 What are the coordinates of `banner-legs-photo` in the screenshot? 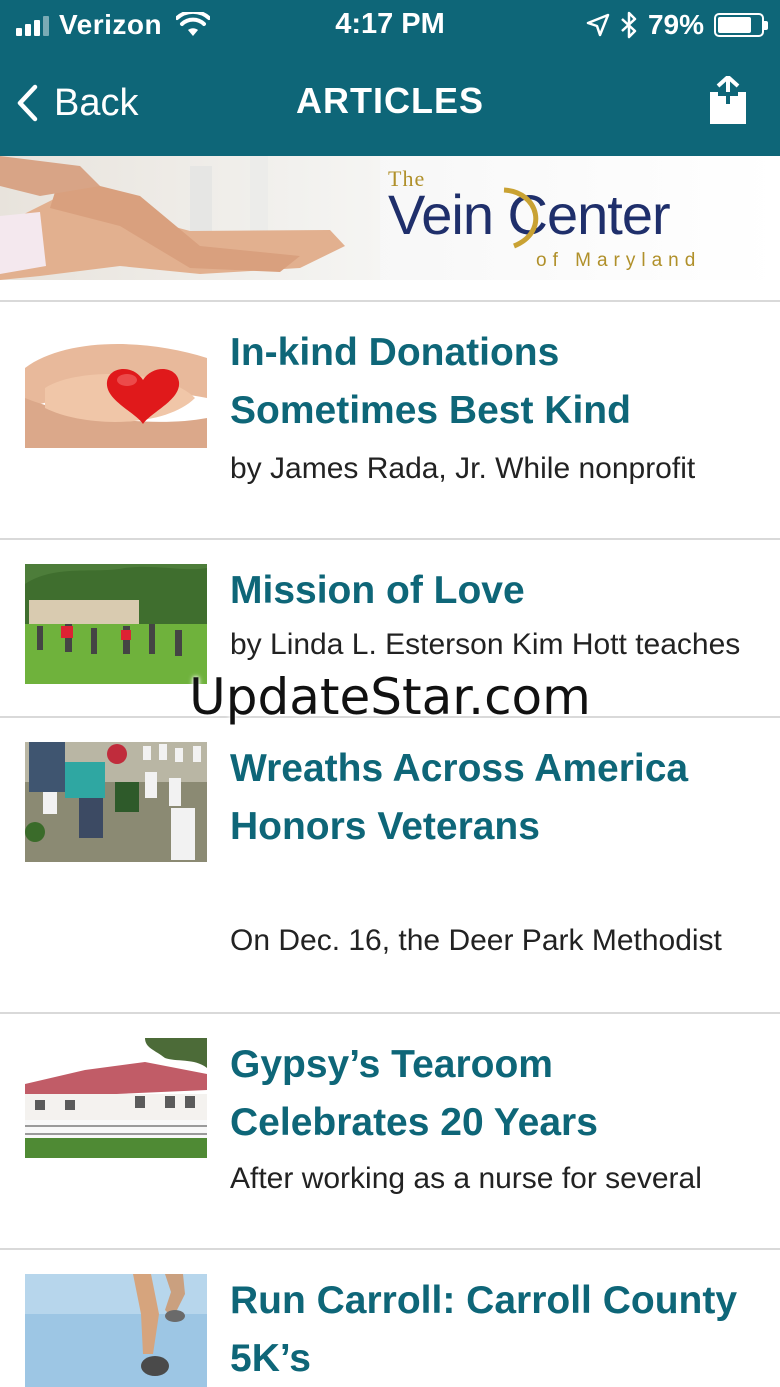 It's located at (190, 218).